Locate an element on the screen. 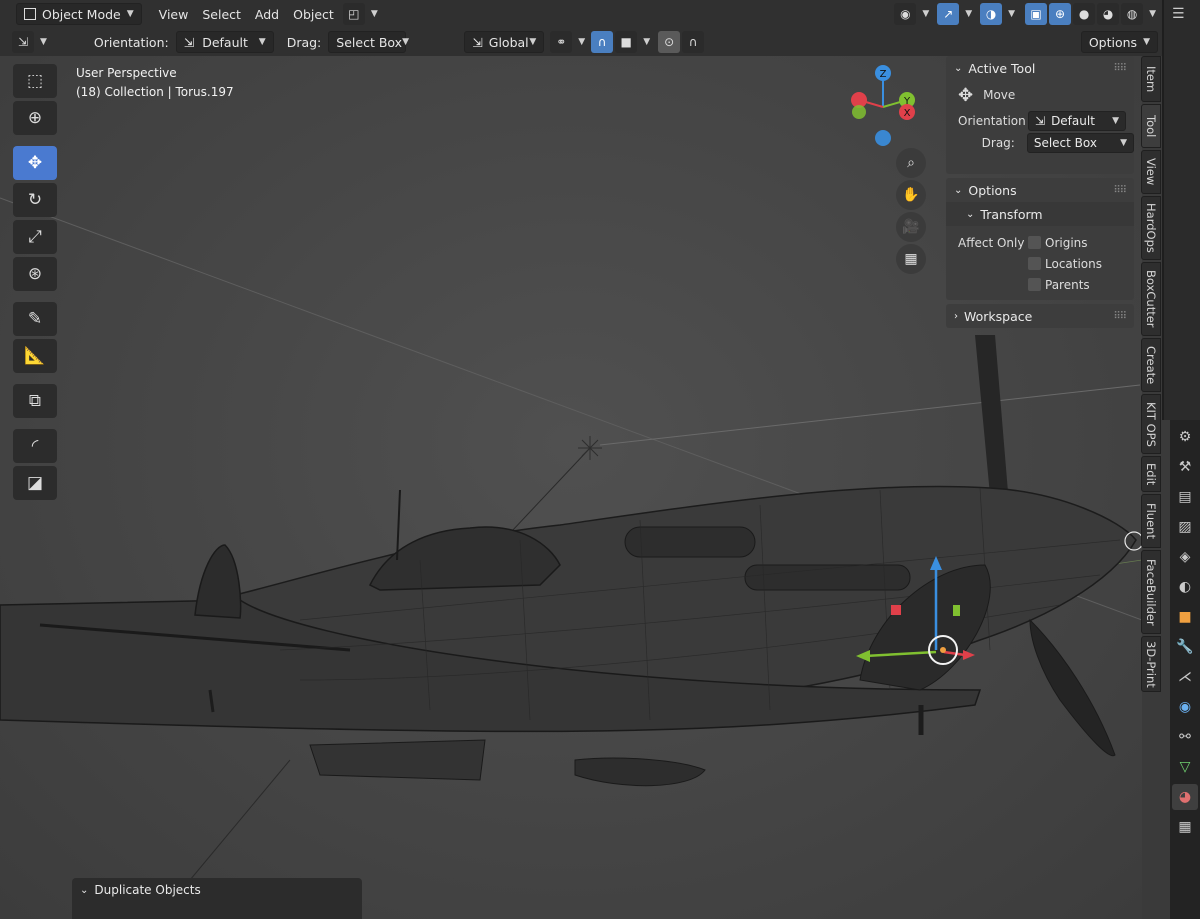 This screenshot has height=919, width=1200. add-cube-tool-icon: ⧉ is located at coordinates (35, 401).